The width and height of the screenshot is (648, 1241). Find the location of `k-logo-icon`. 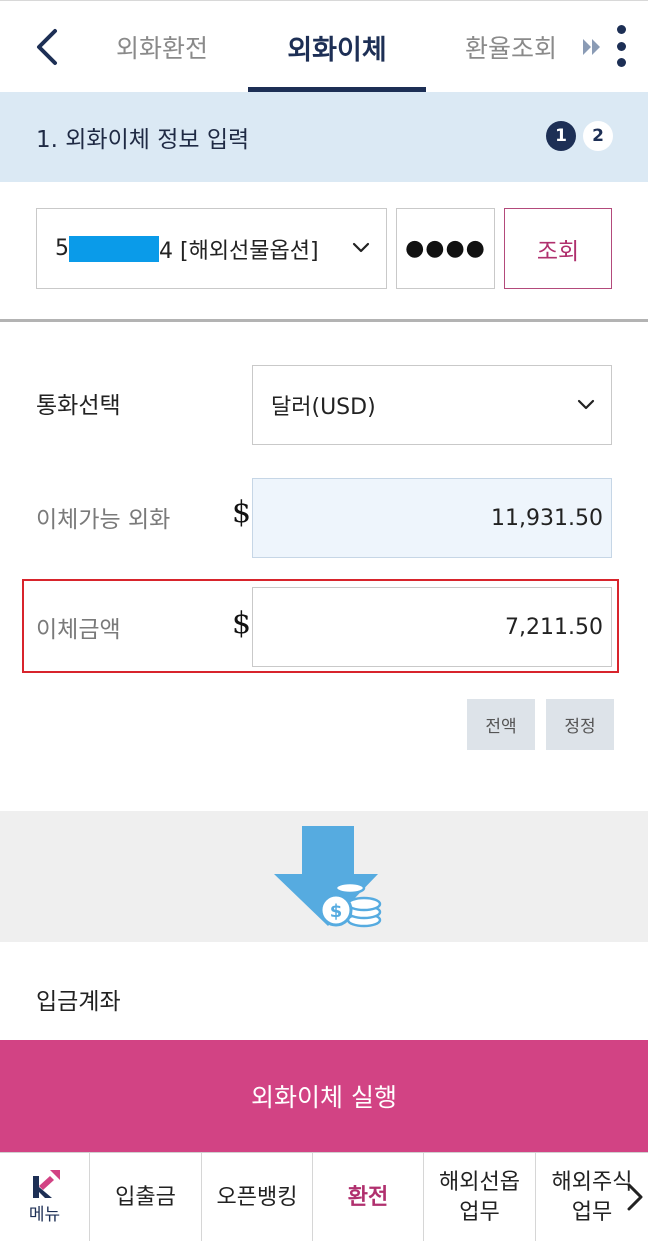

k-logo-icon is located at coordinates (46, 1184).